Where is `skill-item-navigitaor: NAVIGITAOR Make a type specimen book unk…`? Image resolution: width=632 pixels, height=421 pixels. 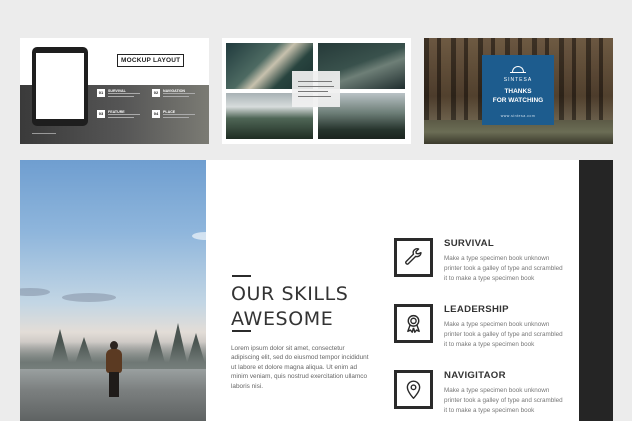 skill-item-navigitaor: NAVIGITAOR Make a type specimen book unk… is located at coordinates (484, 395).